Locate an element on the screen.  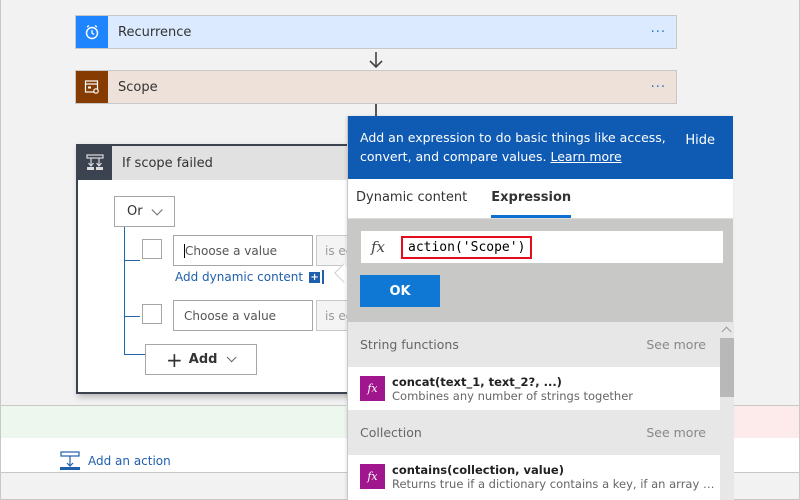
expression-editor: fx action('Scope') OK is located at coordinates (540, 270).